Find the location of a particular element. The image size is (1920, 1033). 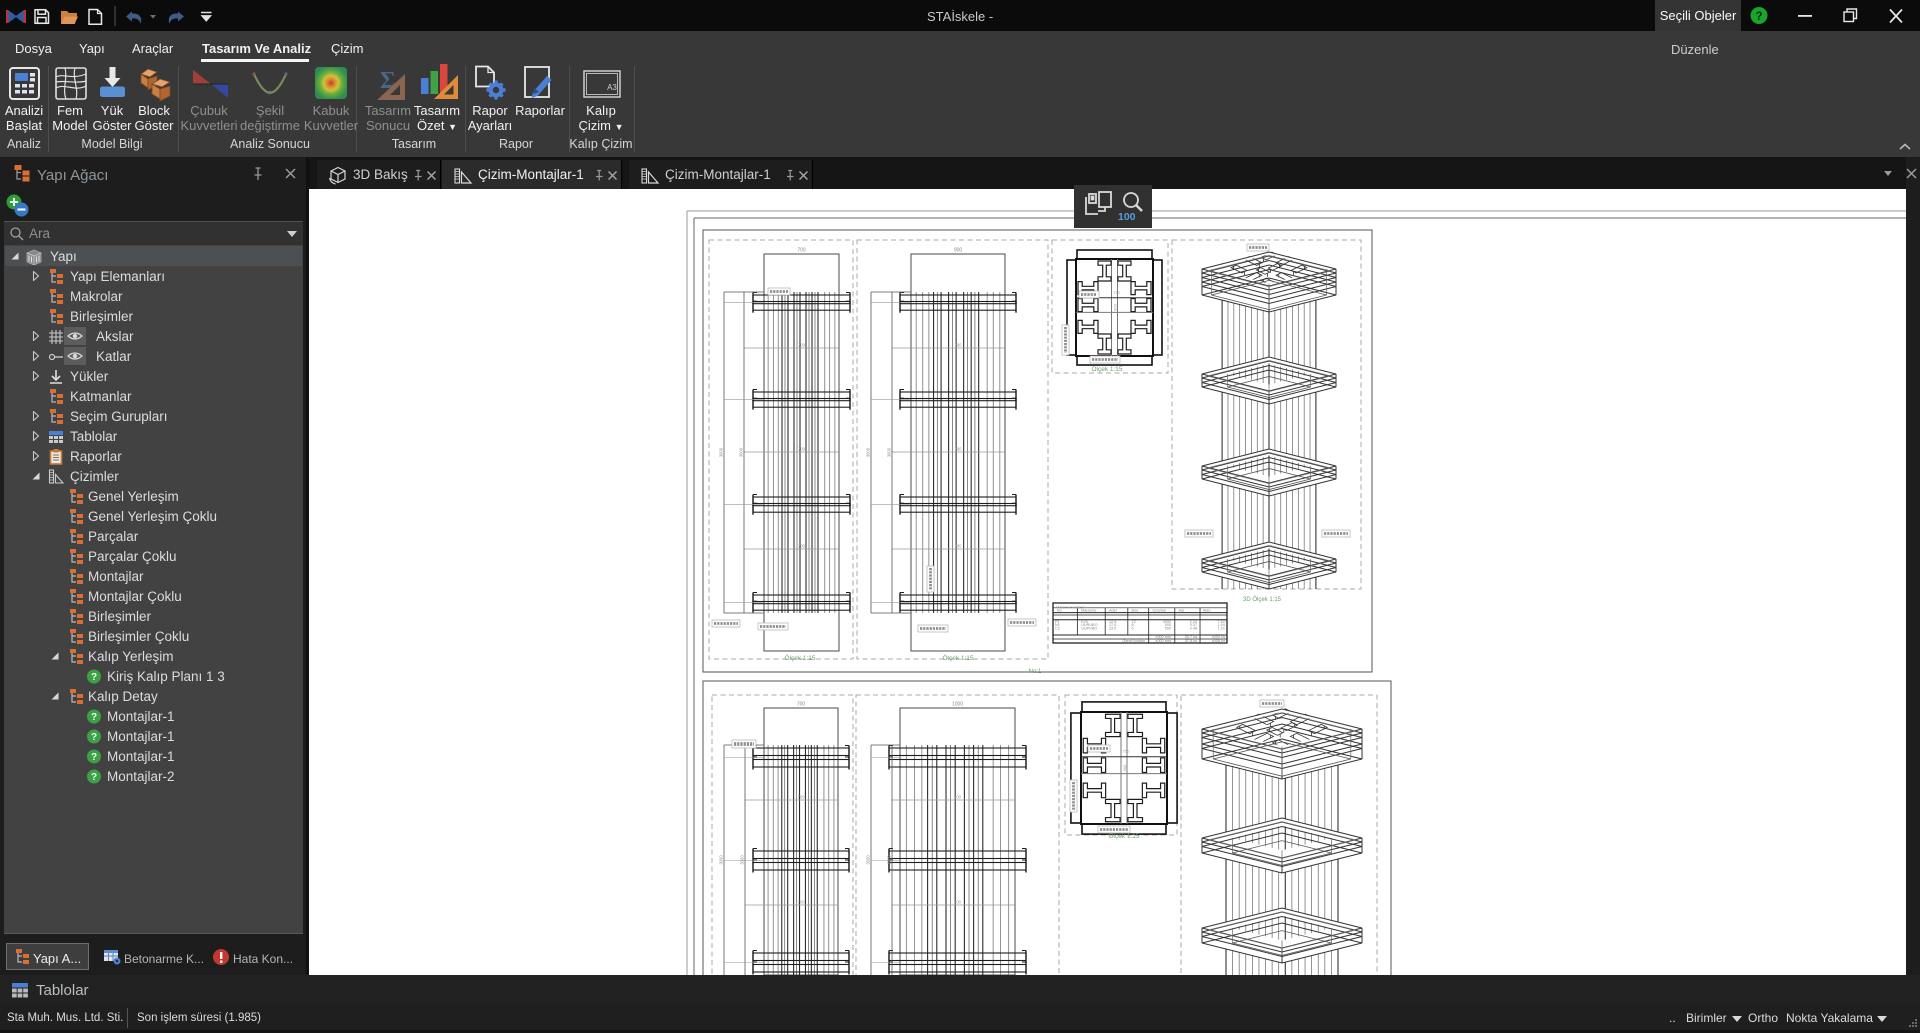

svg-text: 37.8 kg is located at coordinates (1191, 641).